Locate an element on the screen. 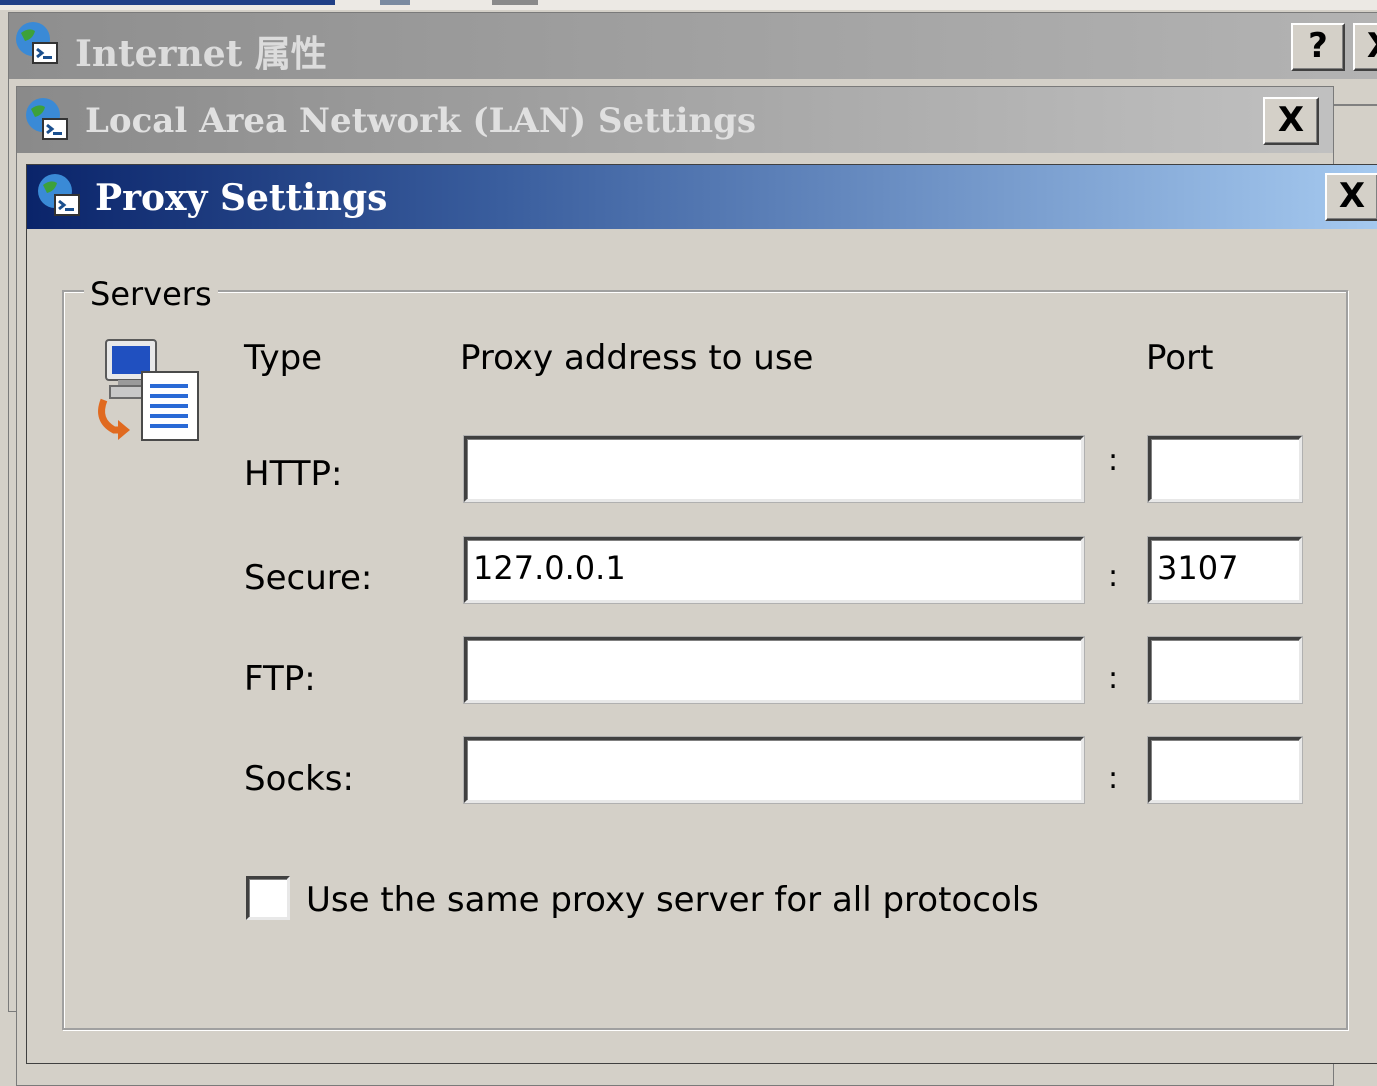 This screenshot has width=1377, height=1086. secure-label: Secure: is located at coordinates (308, 578).